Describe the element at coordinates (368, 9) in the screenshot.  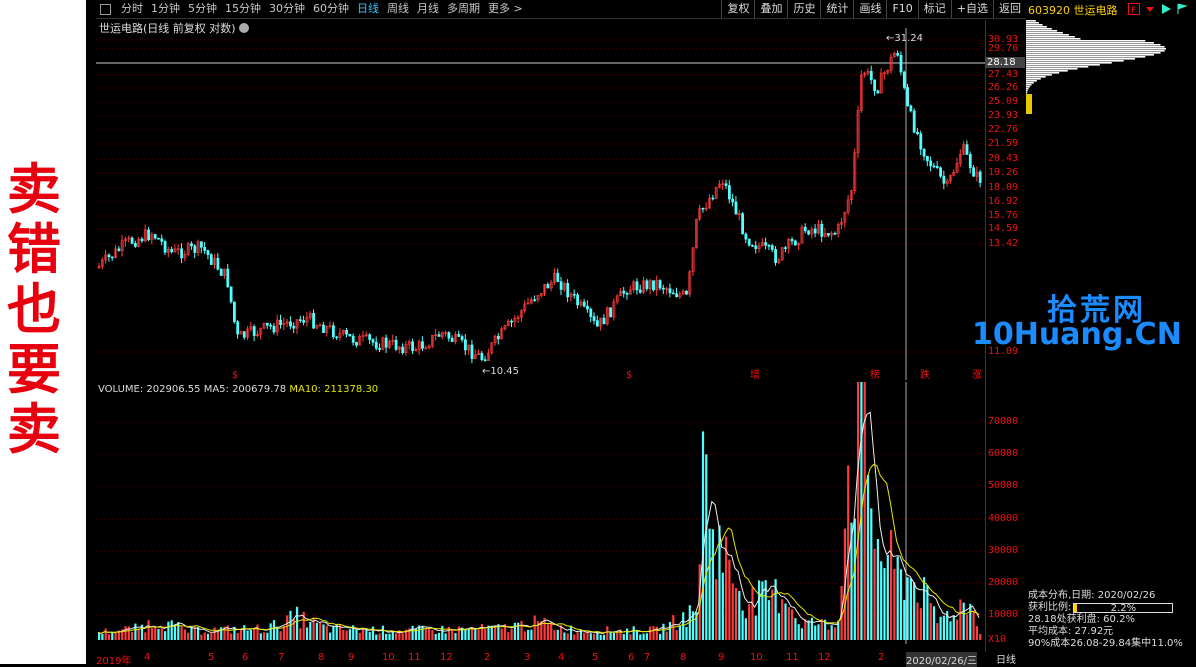
I see `tab-period-active: 日线` at that location.